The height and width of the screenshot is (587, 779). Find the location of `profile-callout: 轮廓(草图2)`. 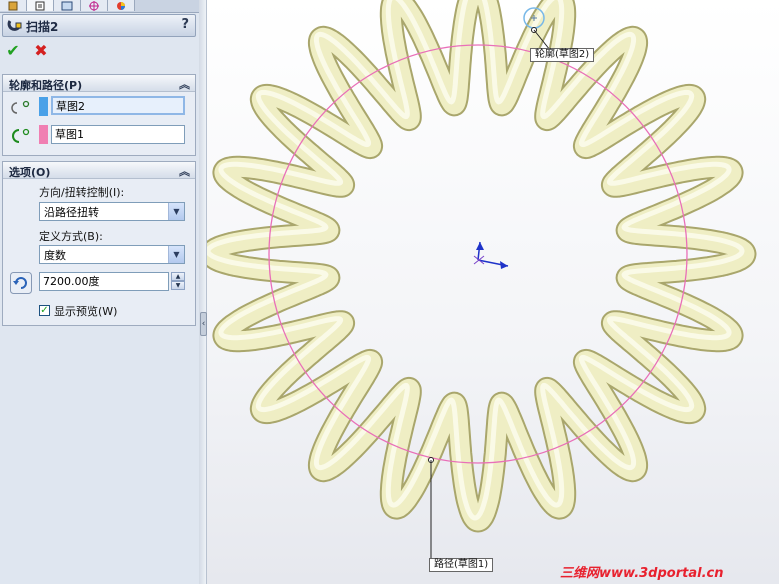

profile-callout: 轮廓(草图2) is located at coordinates (562, 55).